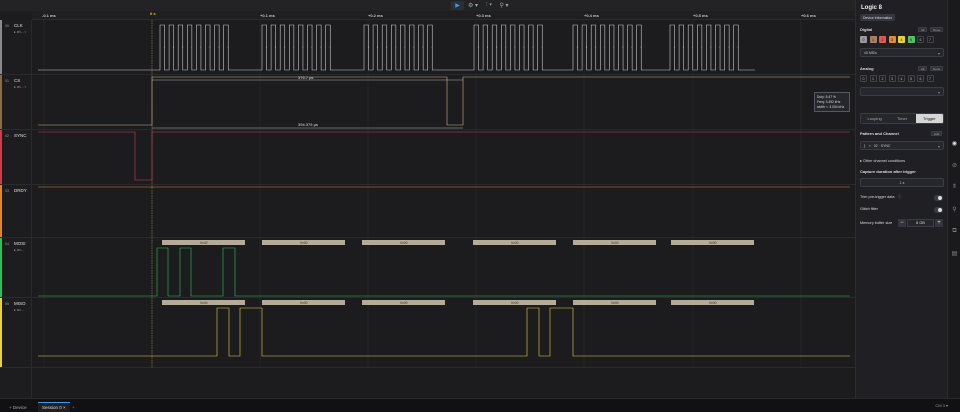 Image resolution: width=960 pixels, height=412 pixels. Describe the element at coordinates (878, 17) in the screenshot. I see `device-information-button: Device Information` at that location.